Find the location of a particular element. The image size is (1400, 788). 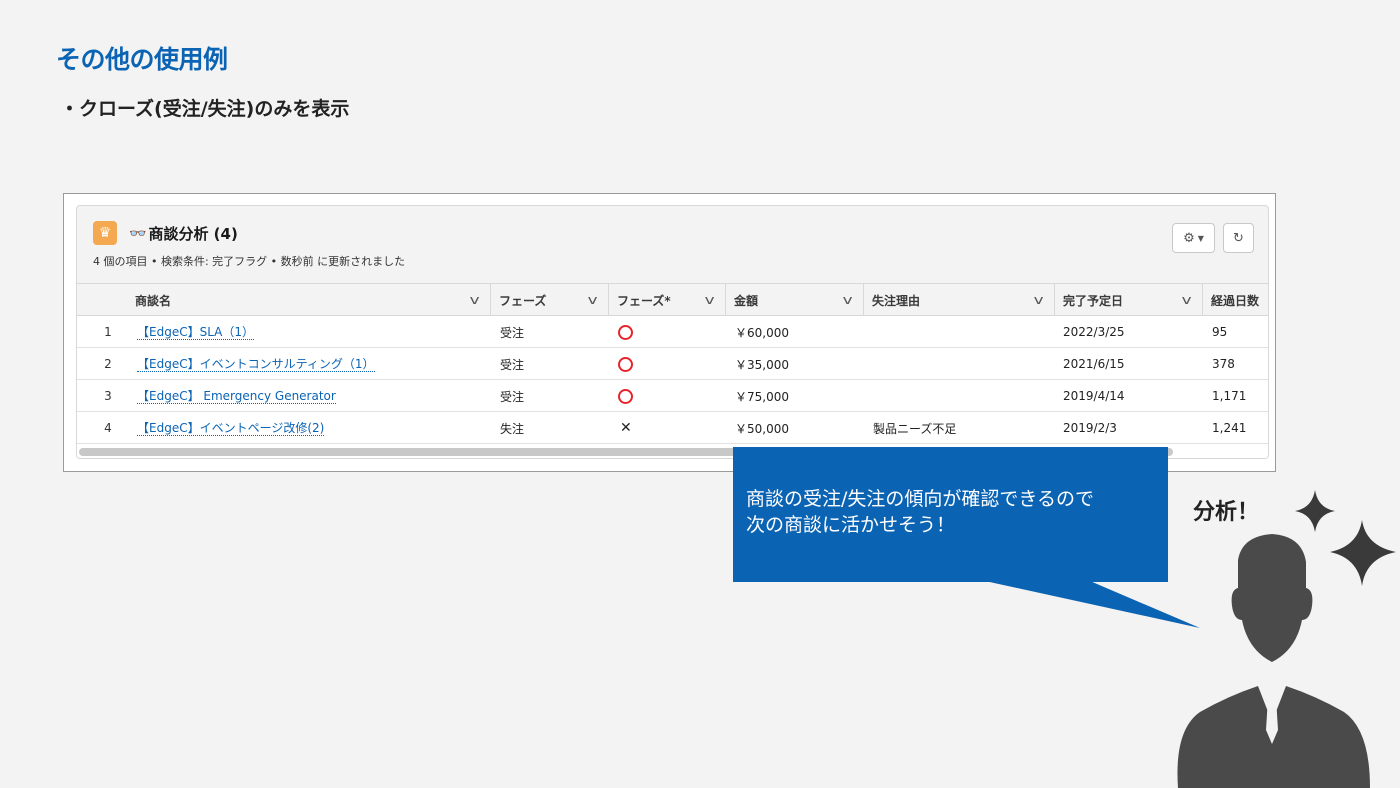

slide-title: その他の使用例 is located at coordinates (142, 59).